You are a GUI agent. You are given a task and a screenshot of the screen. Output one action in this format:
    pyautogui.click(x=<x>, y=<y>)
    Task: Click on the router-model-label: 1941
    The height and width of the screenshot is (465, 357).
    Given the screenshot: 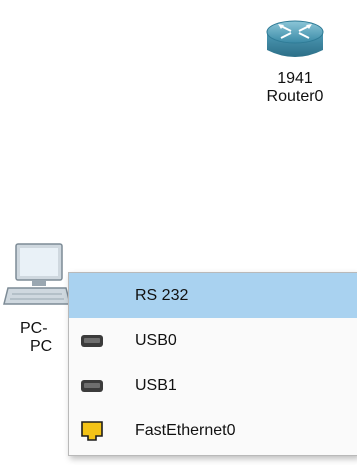 What is the action you would take?
    pyautogui.click(x=295, y=78)
    